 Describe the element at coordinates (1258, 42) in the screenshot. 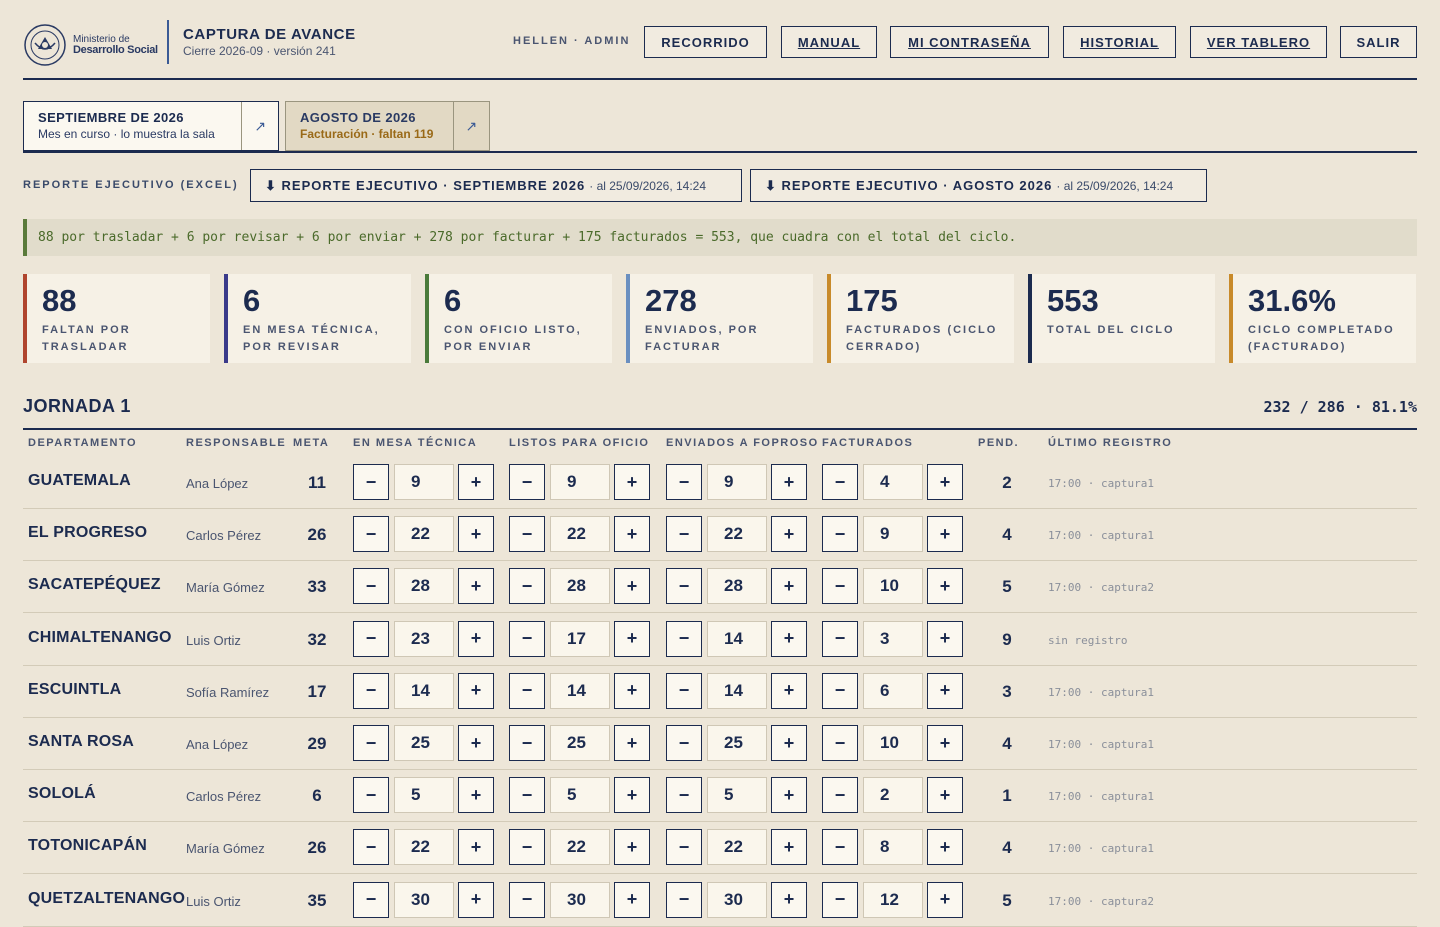

I see `nav-tablero-button: VER TABLERO` at that location.